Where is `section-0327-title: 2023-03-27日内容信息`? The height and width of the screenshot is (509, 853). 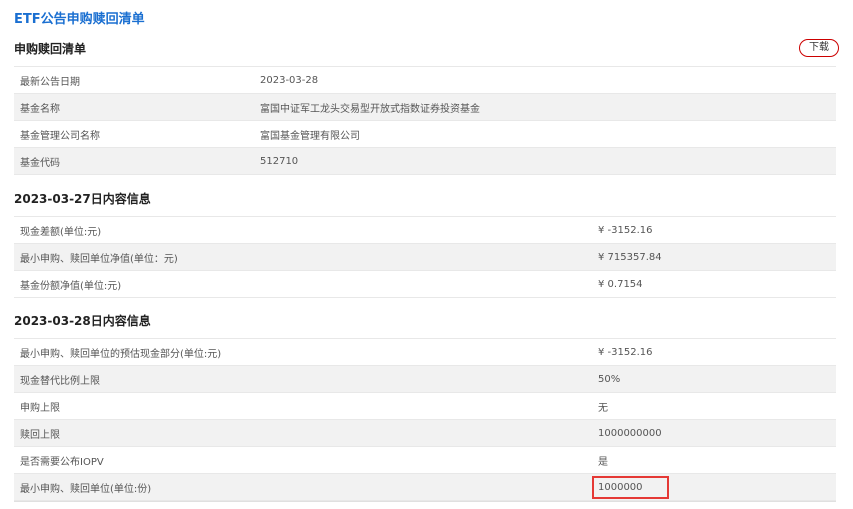
section-0327-title: 2023-03-27日内容信息 is located at coordinates (82, 198).